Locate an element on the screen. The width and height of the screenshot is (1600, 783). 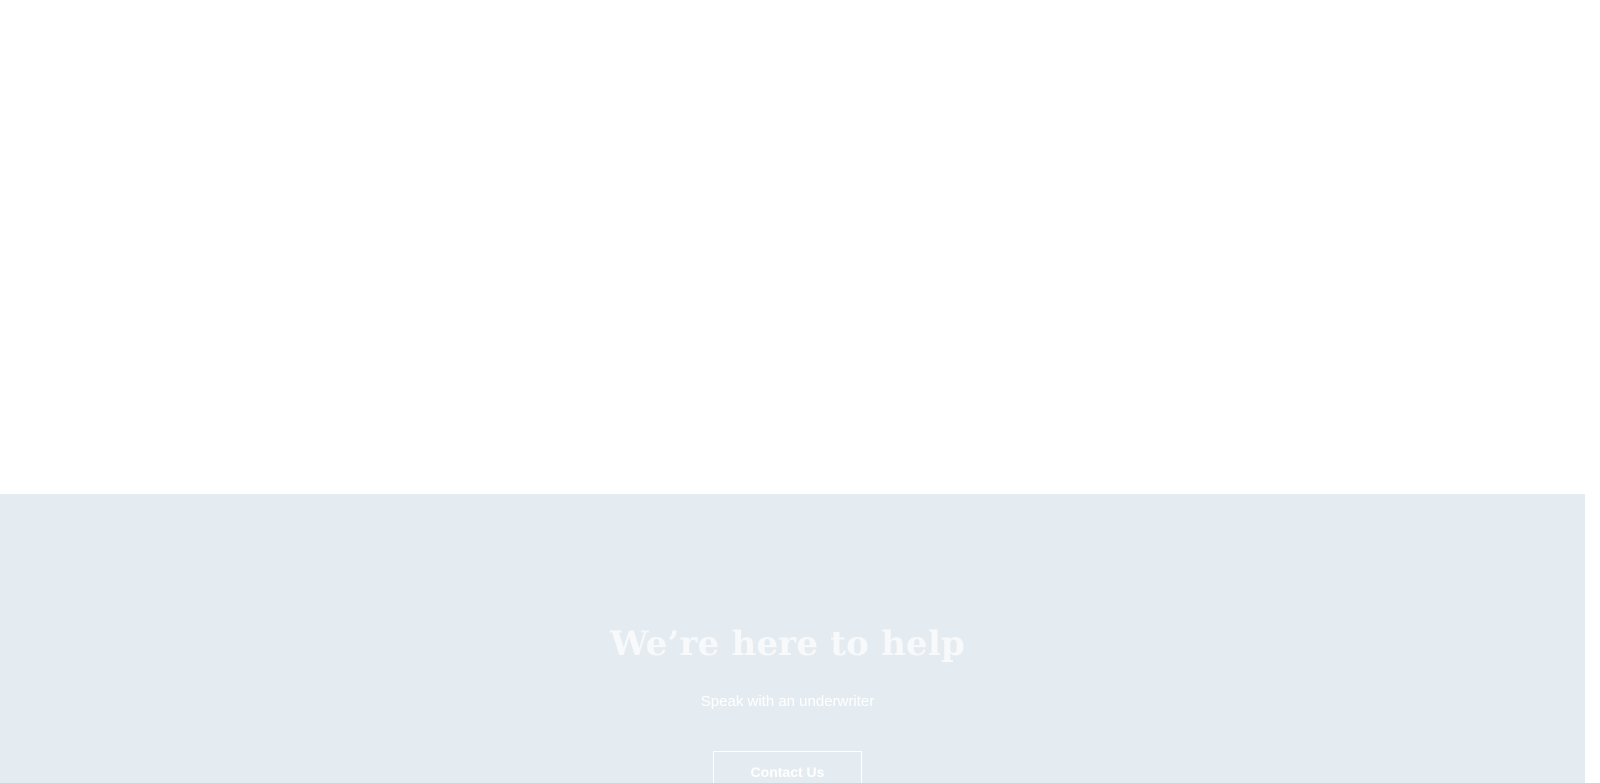
help-subtitle: Speak with an underwriter is located at coordinates (787, 701).